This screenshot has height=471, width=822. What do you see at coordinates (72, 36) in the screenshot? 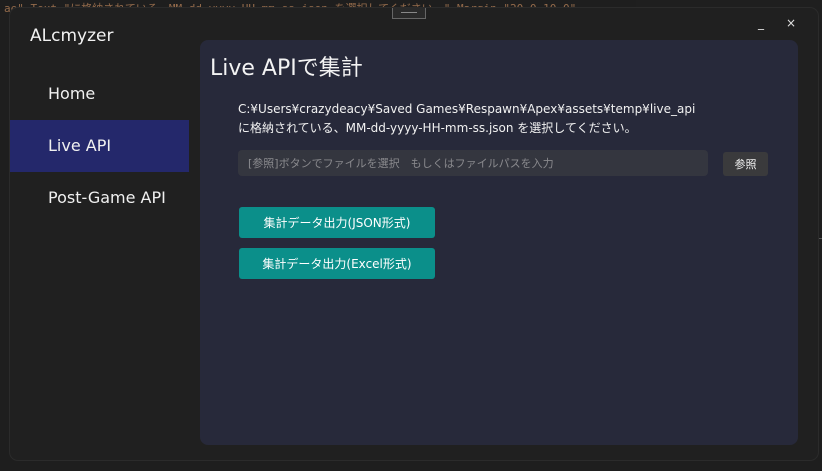
I see `app-title: ALcmyzer` at bounding box center [72, 36].